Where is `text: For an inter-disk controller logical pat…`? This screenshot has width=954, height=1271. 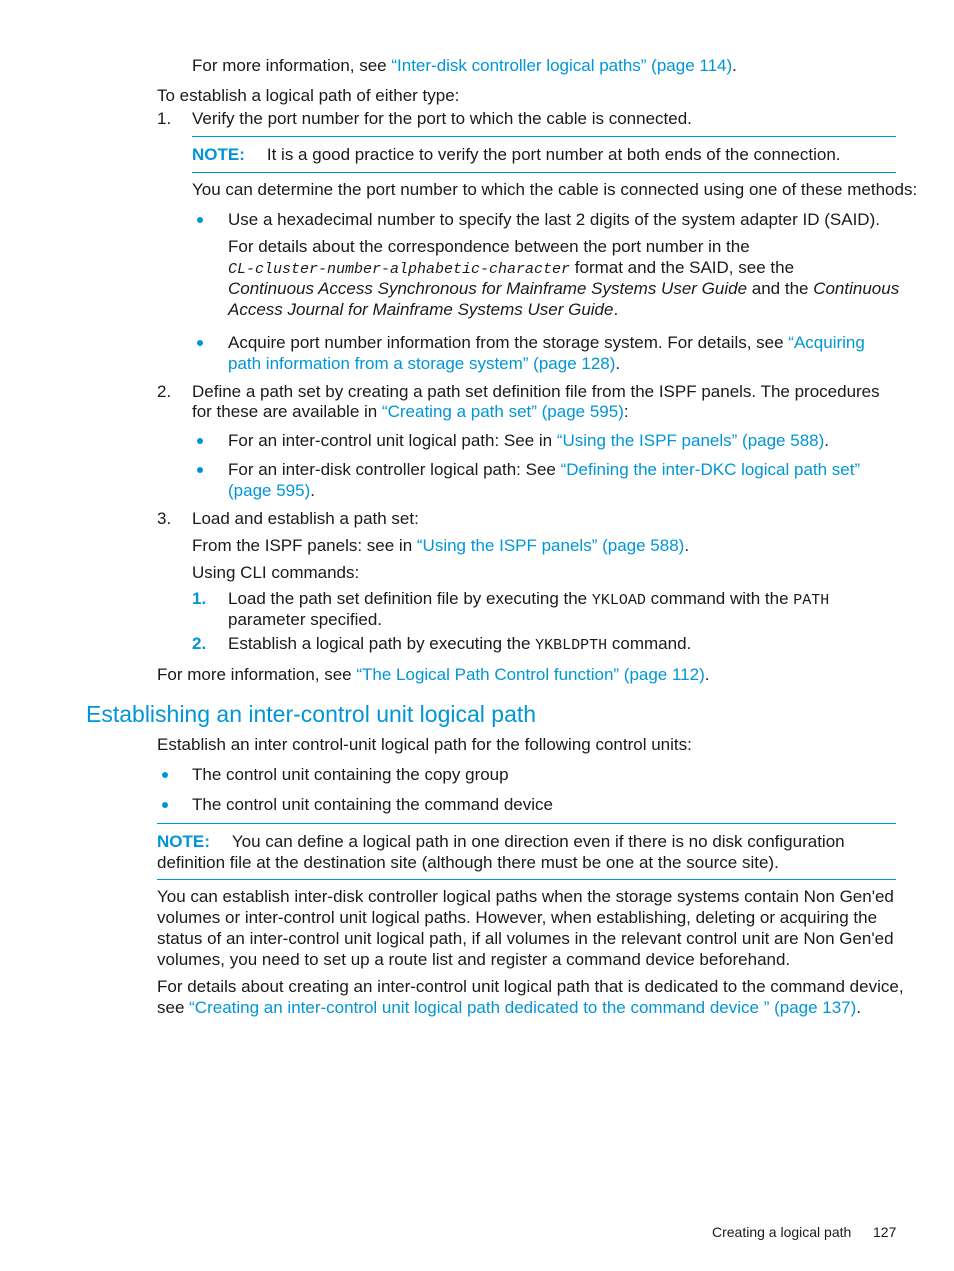 text: For an inter-disk controller logical pat… is located at coordinates (394, 469).